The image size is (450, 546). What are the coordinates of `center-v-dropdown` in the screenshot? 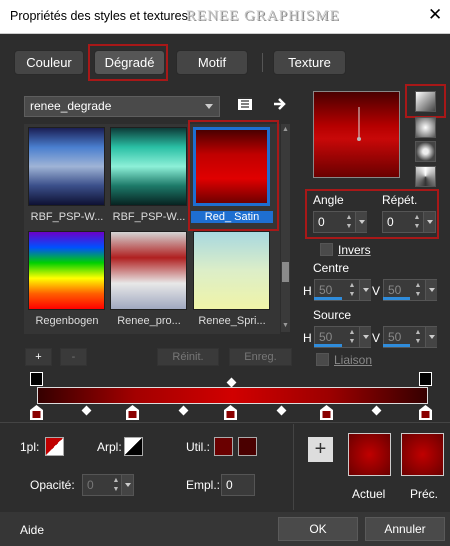 It's located at (431, 290).